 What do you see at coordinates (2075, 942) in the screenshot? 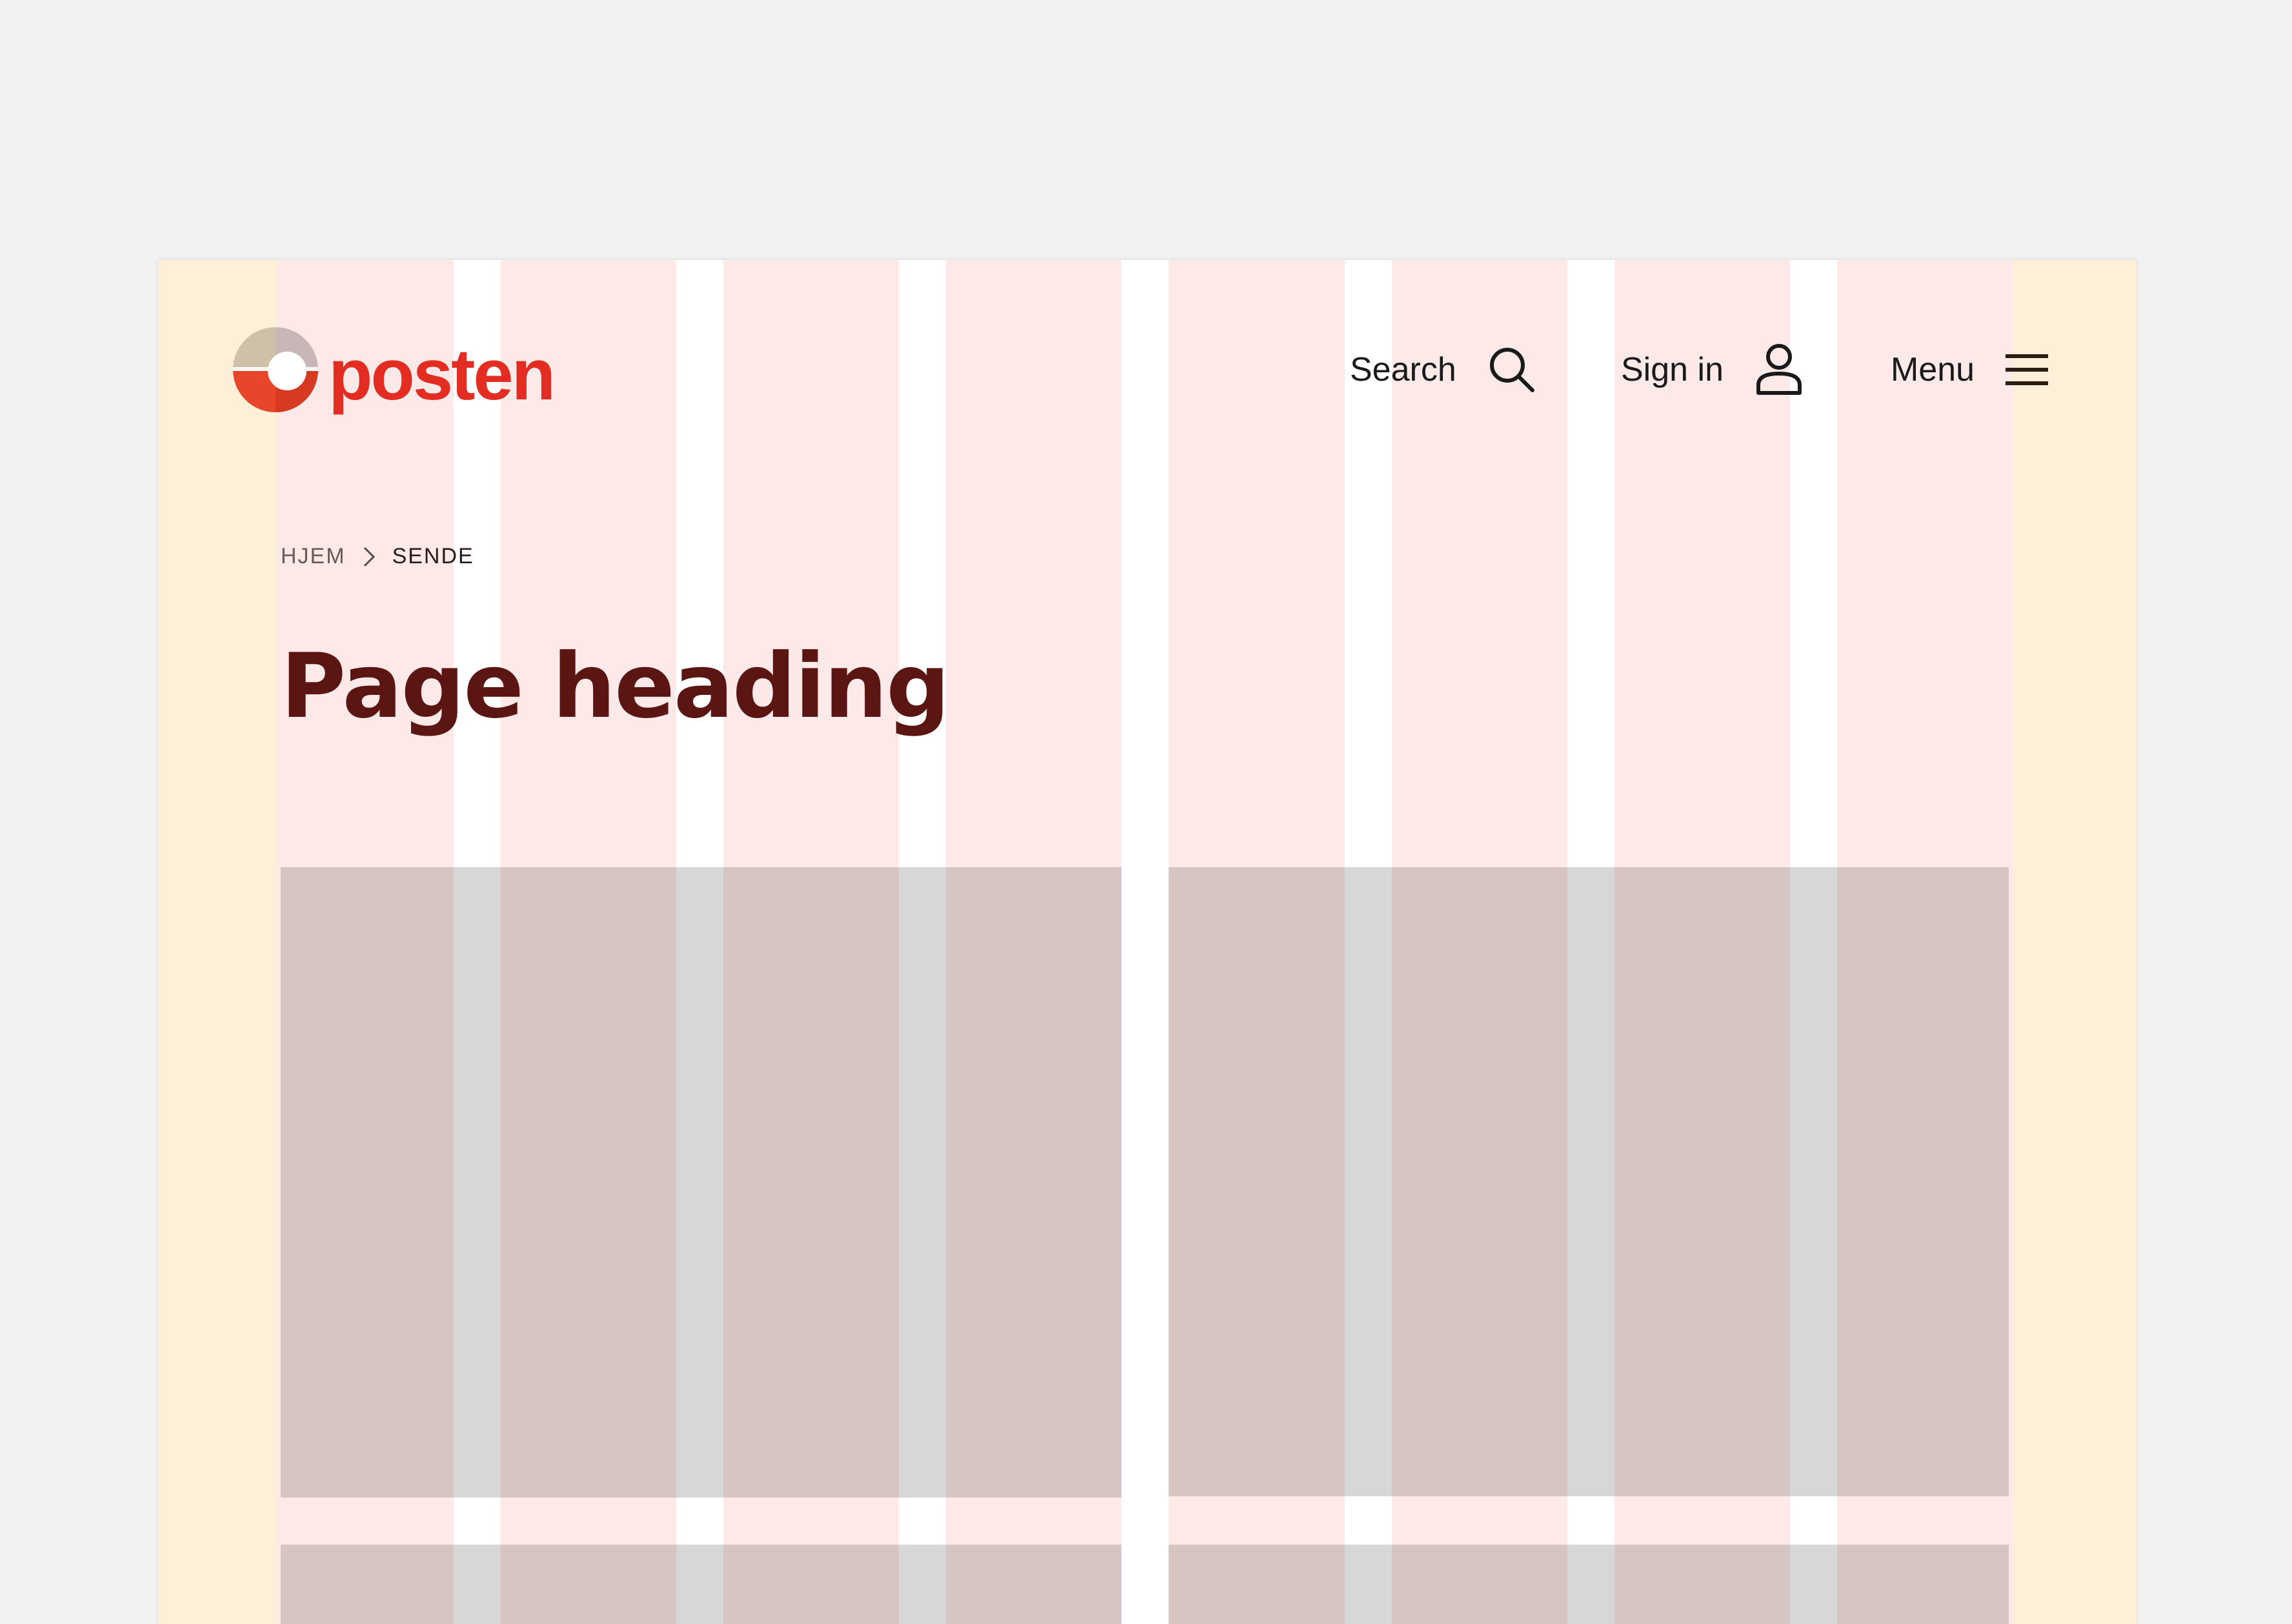
I see `grid-margin-right` at bounding box center [2075, 942].